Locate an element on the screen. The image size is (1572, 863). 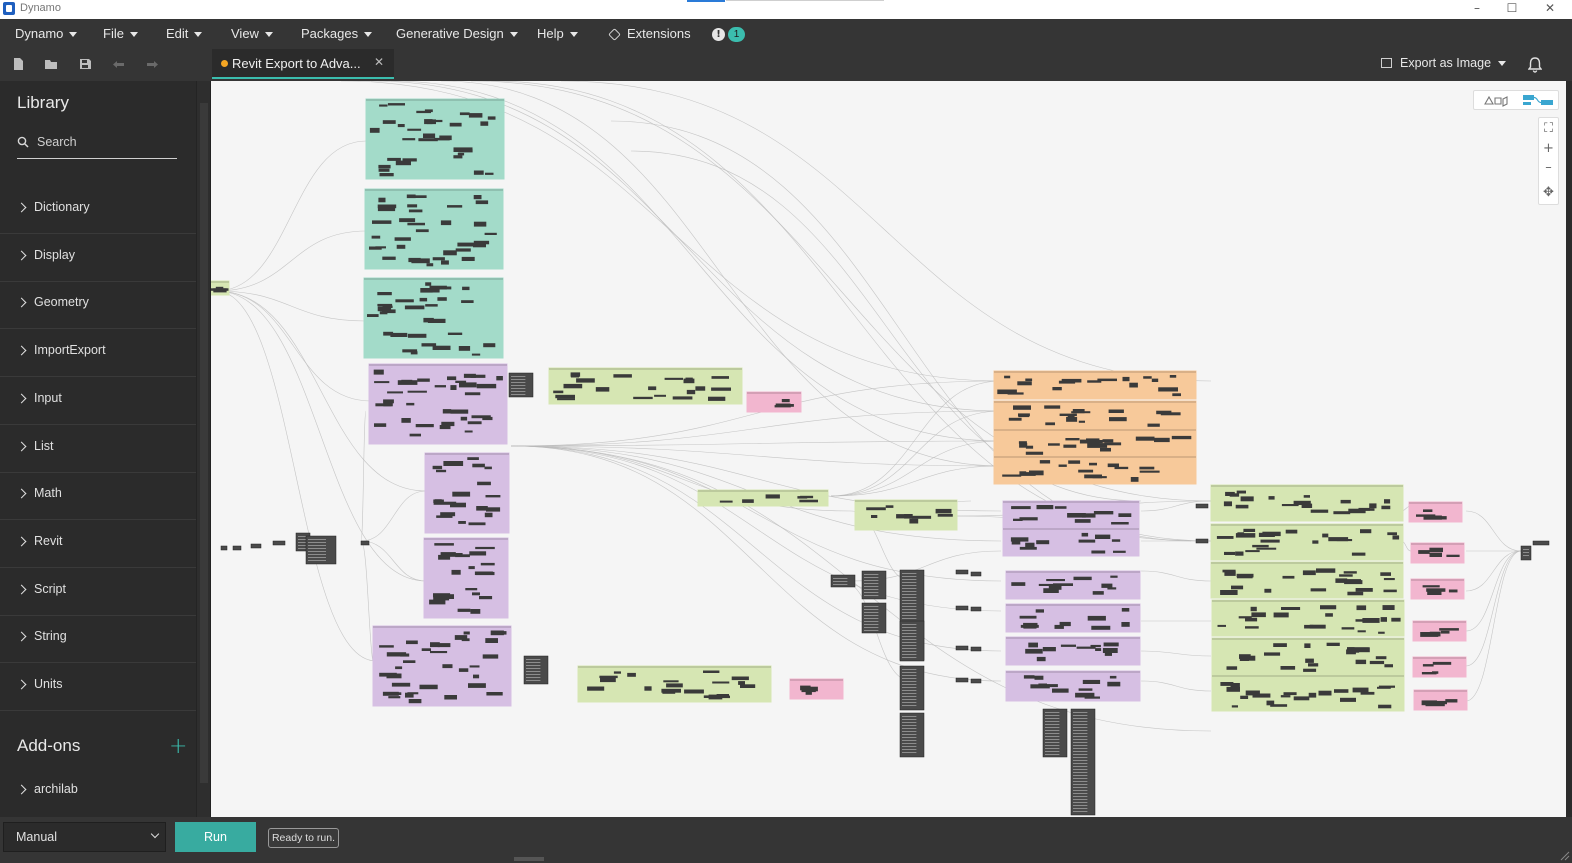
menu-edit: Edit is located at coordinates (184, 33).